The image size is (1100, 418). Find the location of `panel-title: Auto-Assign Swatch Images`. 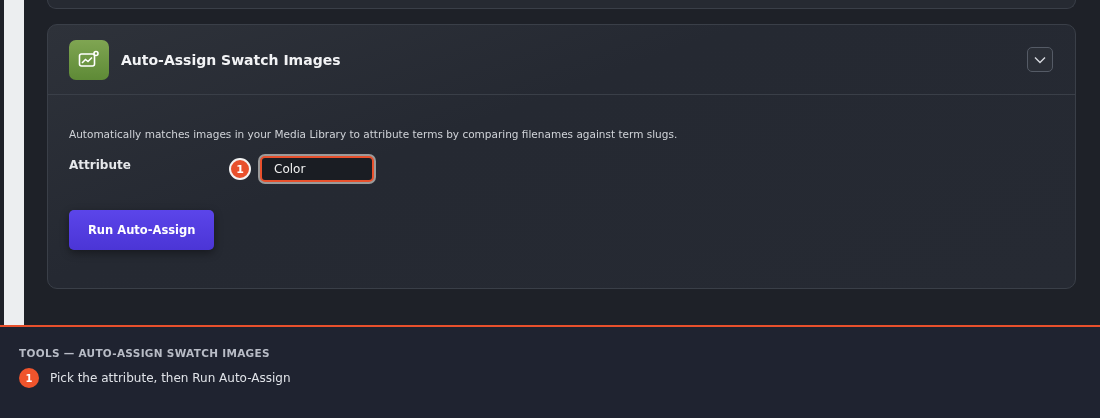

panel-title: Auto-Assign Swatch Images is located at coordinates (231, 59).